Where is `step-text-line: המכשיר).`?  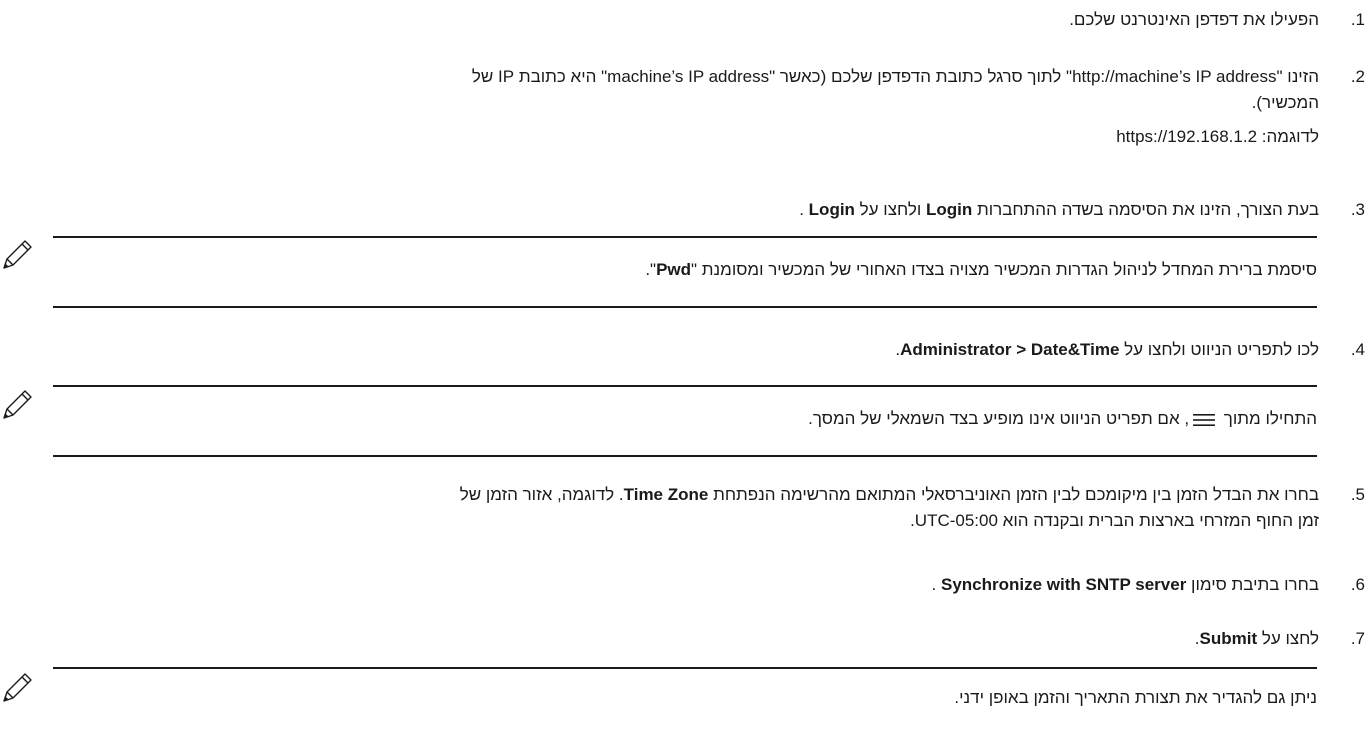
step-text-line: המכשיר). is located at coordinates (1285, 102).